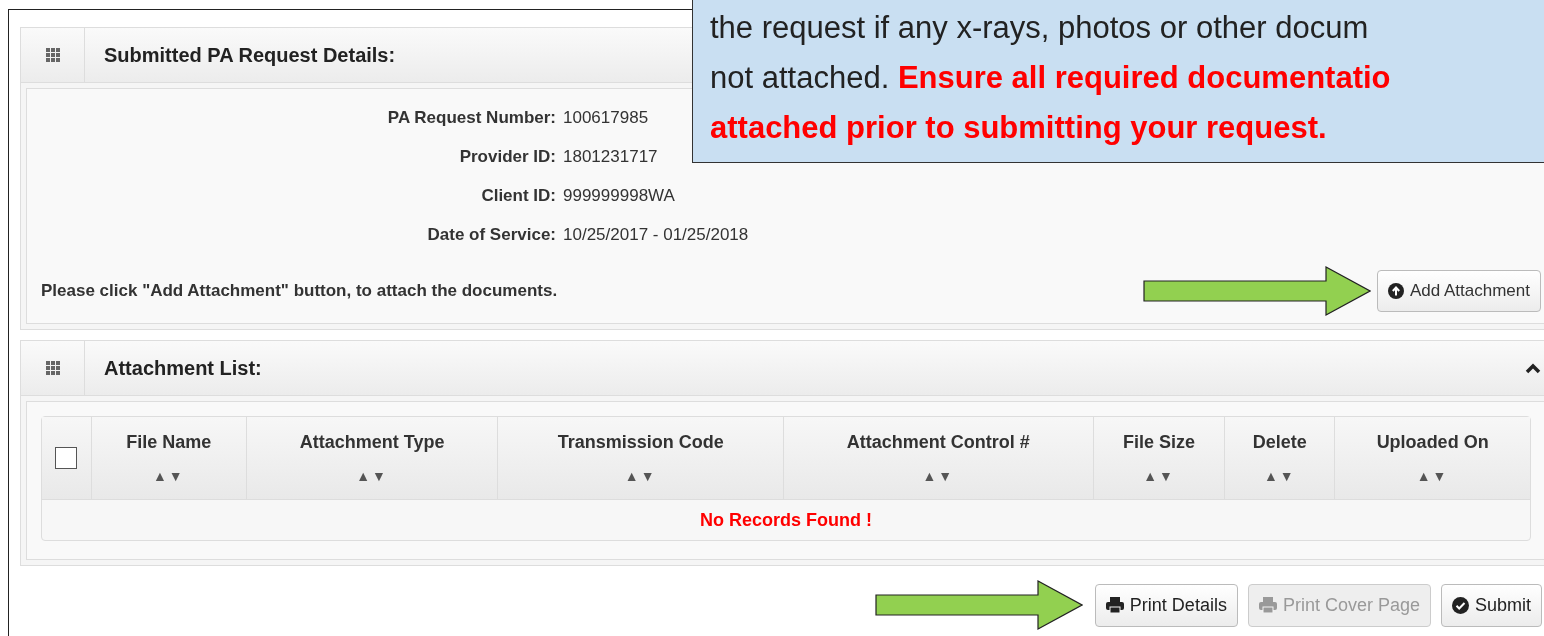  Describe the element at coordinates (1491, 605) in the screenshot. I see `action-button: Submit` at that location.